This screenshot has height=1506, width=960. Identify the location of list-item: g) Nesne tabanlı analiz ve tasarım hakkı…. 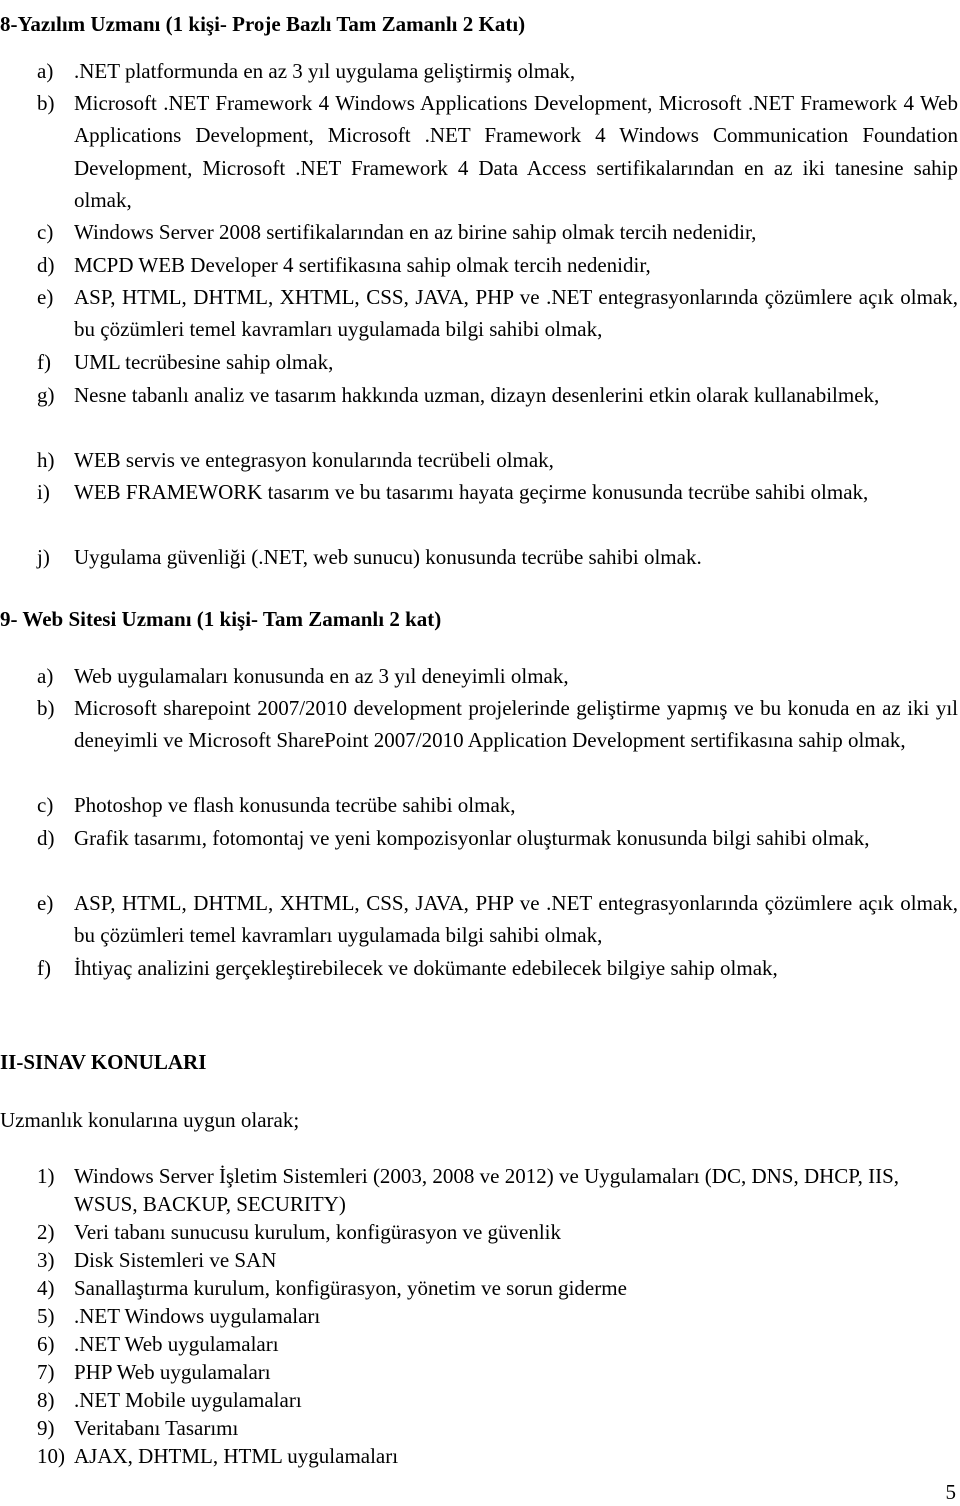
(497, 395).